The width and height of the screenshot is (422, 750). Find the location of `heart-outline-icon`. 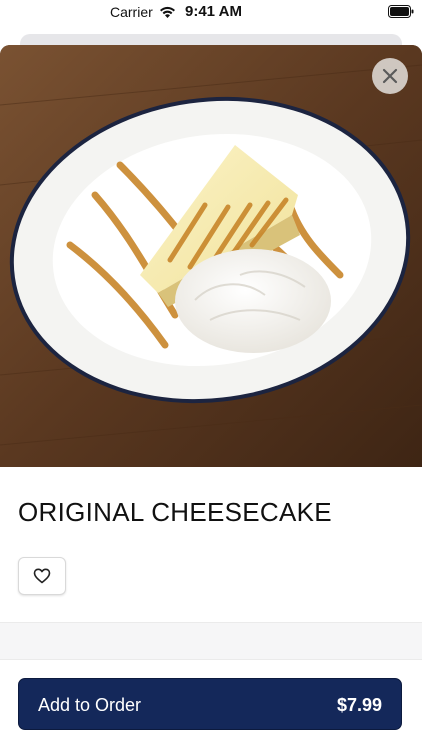

heart-outline-icon is located at coordinates (42, 576).